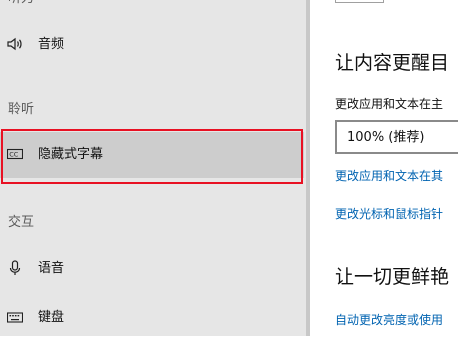 This screenshot has width=458, height=341. I want to click on closed-captions-icon: CC, so click(15, 154).